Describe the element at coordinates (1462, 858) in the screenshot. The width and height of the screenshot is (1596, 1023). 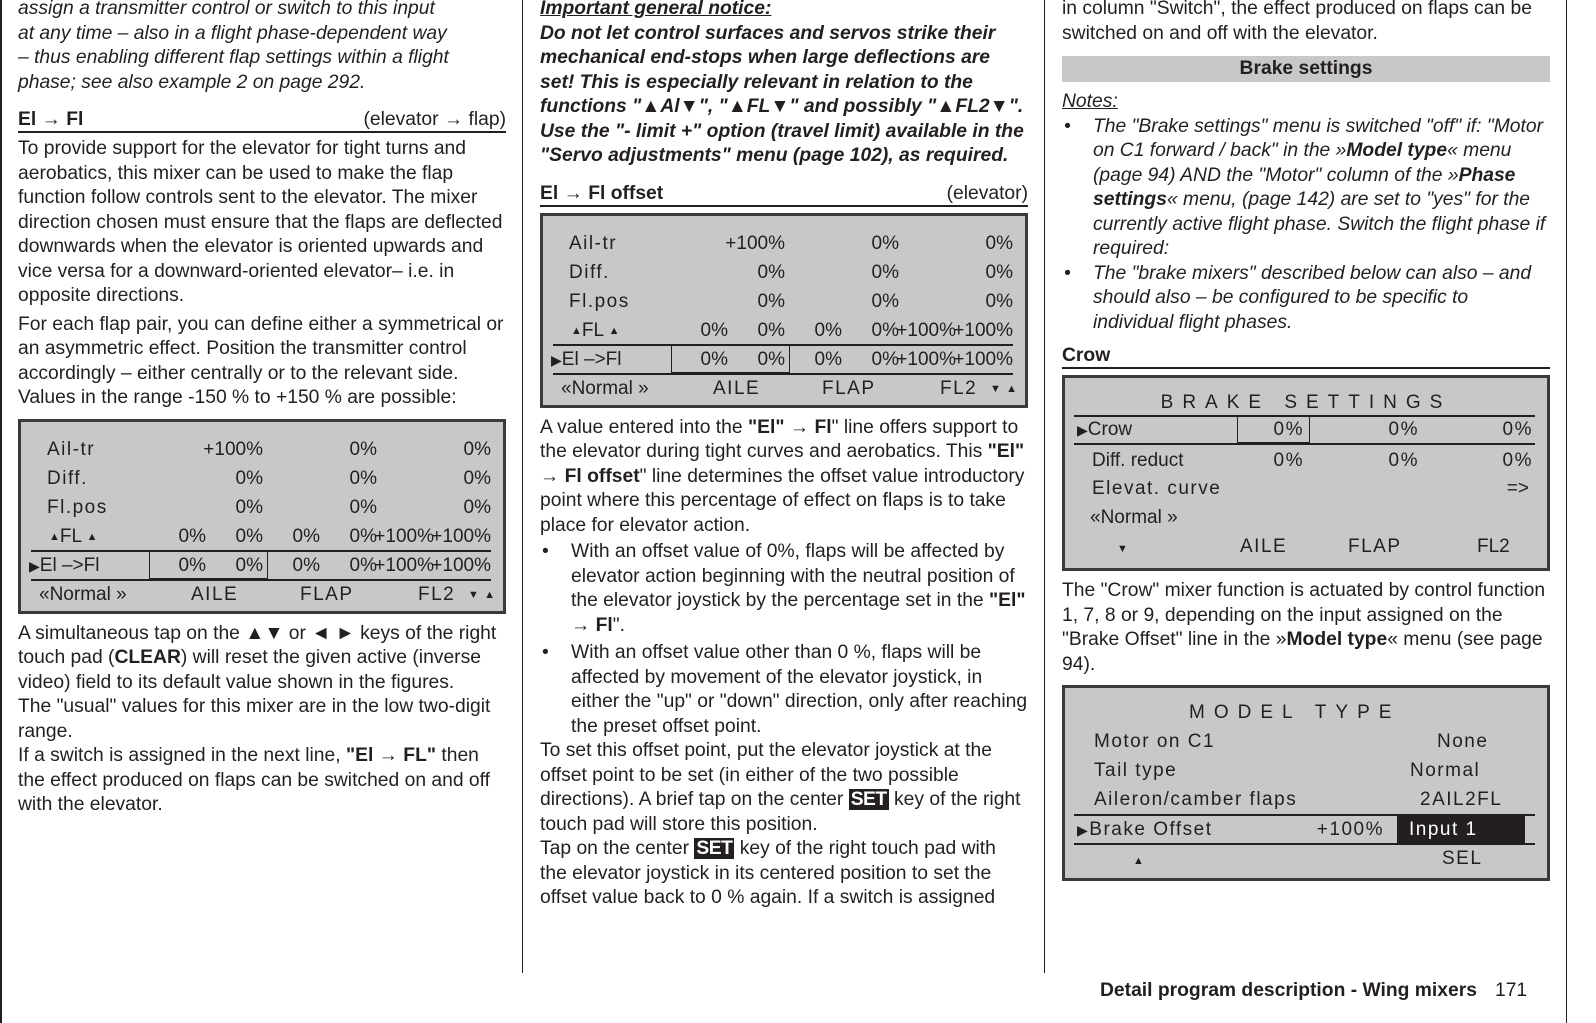
I see `sel-softkey: SEL` at that location.